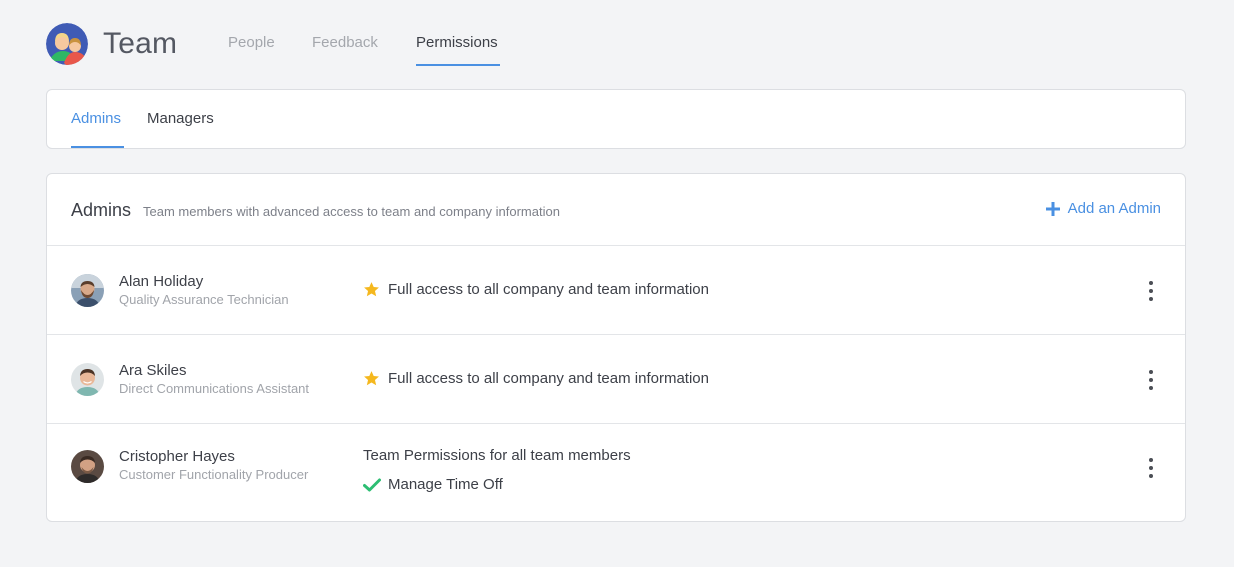  What do you see at coordinates (153, 370) in the screenshot?
I see `person-name: Ara Skiles` at bounding box center [153, 370].